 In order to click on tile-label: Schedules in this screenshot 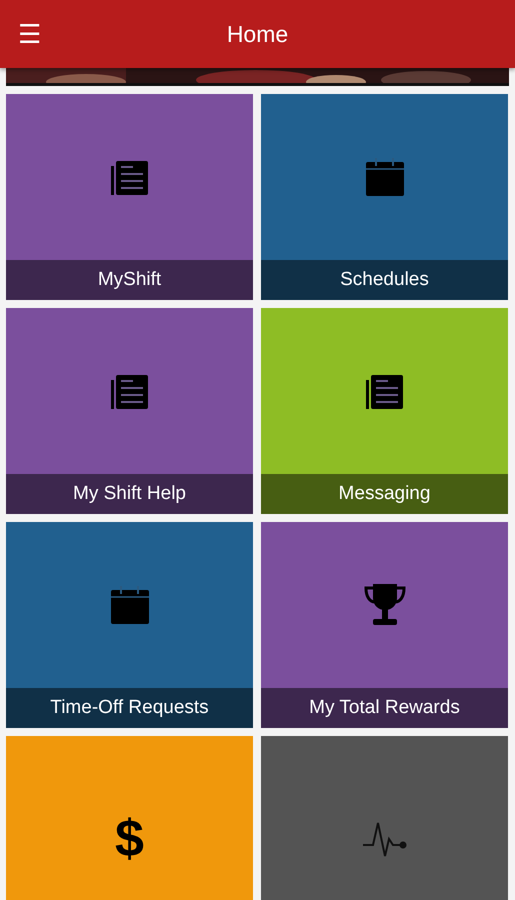, I will do `click(384, 280)`.